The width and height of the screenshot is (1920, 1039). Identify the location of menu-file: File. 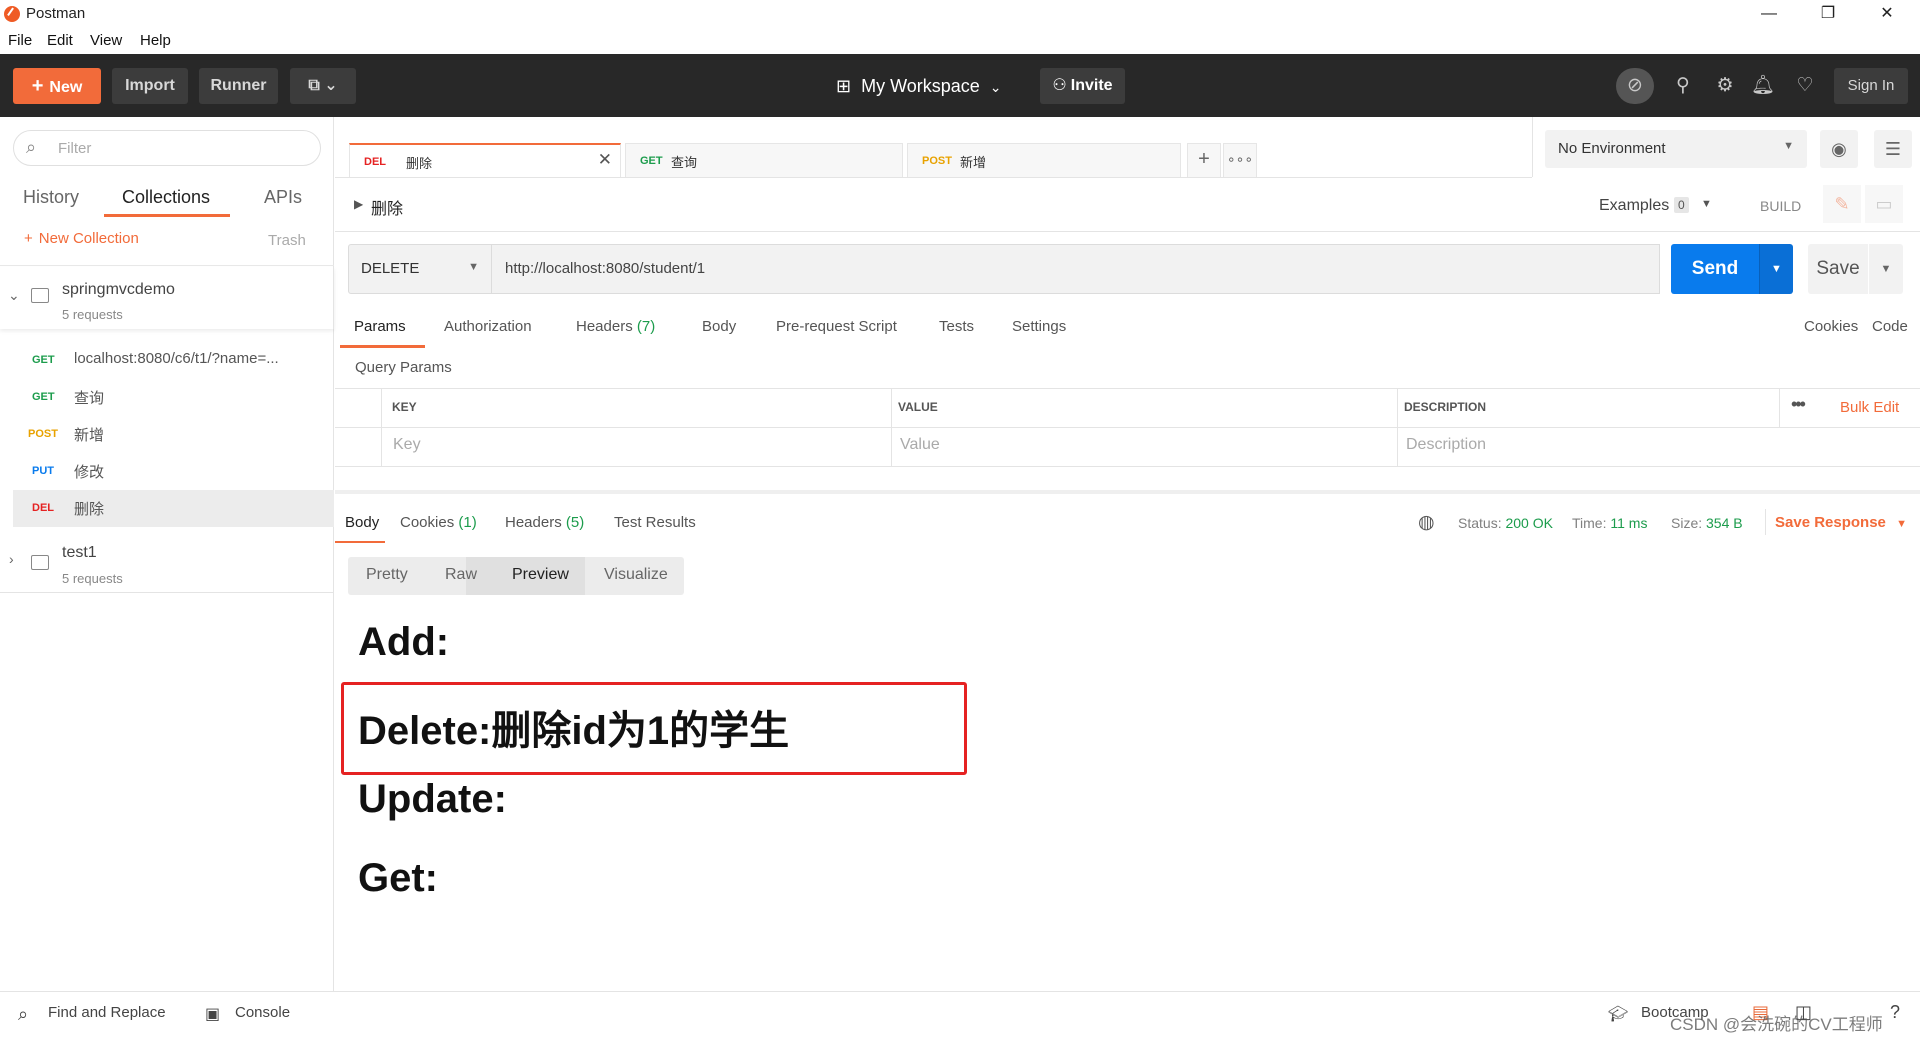
(20, 40).